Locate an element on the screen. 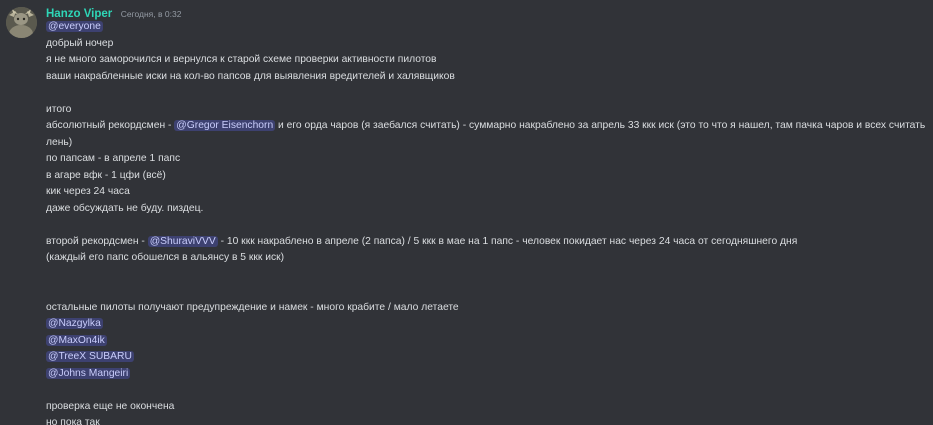 The image size is (933, 425). mention-user: @MaxOn4ik is located at coordinates (76, 340).